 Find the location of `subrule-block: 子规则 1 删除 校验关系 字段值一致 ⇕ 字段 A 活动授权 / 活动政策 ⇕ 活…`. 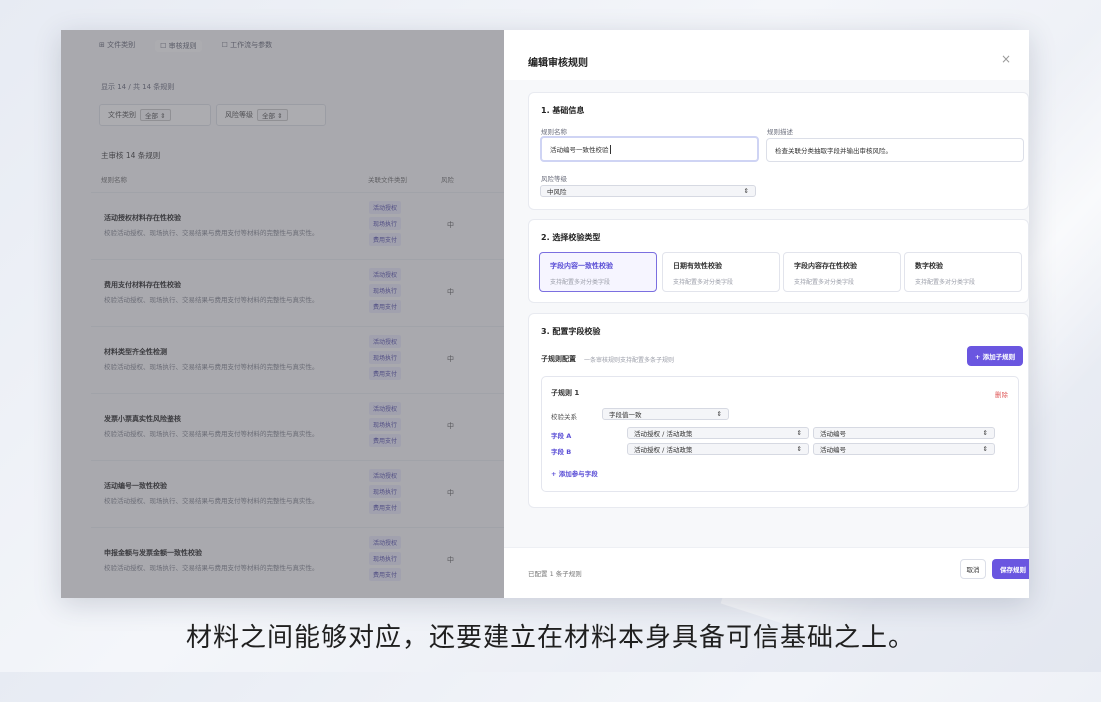

subrule-block: 子规则 1 删除 校验关系 字段值一致 ⇕ 字段 A 活动授权 / 活动政策 ⇕ 活… is located at coordinates (780, 434).